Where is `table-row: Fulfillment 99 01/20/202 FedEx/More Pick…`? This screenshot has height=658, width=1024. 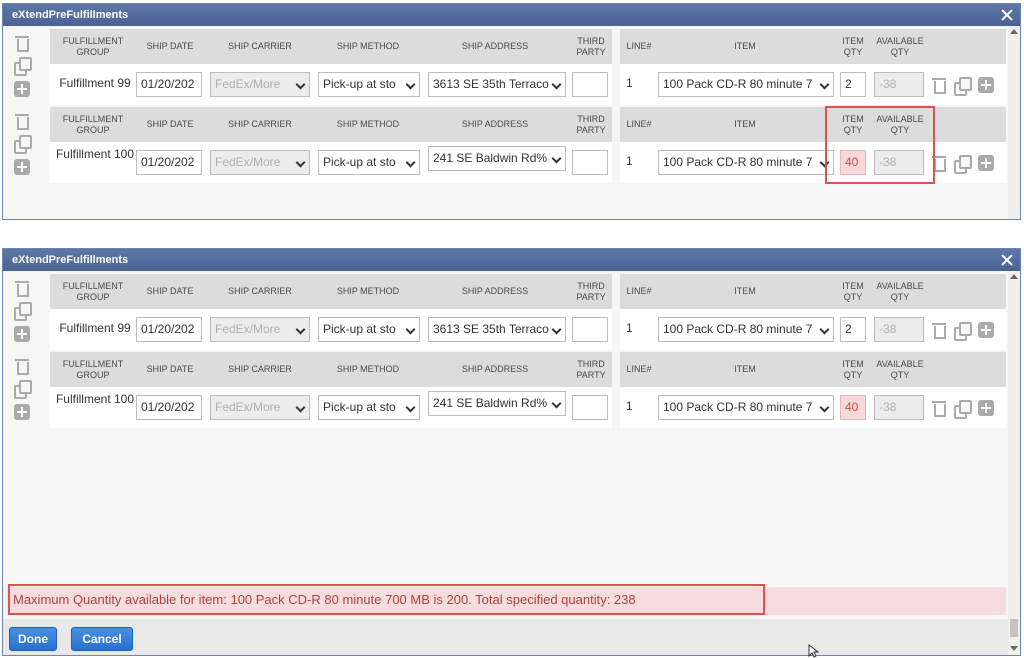
table-row: Fulfillment 99 01/20/202 FedEx/More Pick… is located at coordinates (331, 84).